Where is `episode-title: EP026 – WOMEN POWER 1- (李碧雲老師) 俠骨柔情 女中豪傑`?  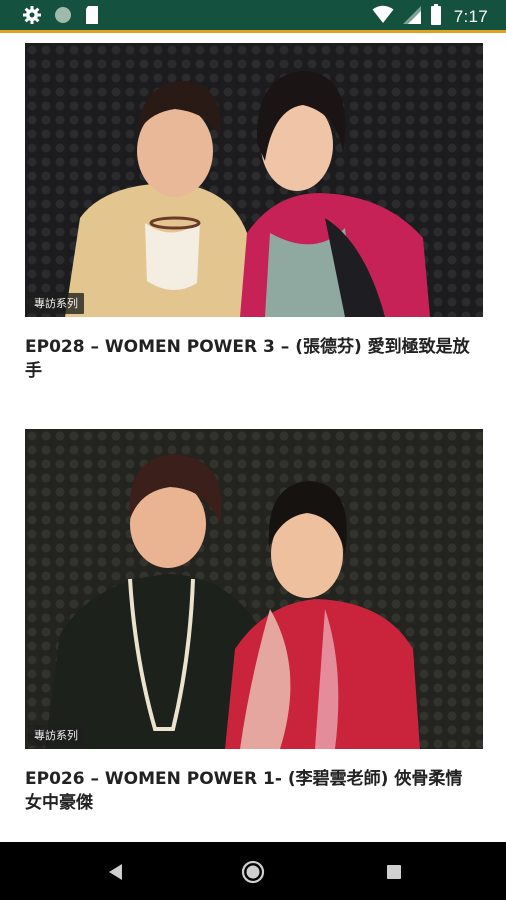
episode-title: EP026 – WOMEN POWER 1- (李碧雲老師) 俠骨柔情 女中豪傑 is located at coordinates (254, 791).